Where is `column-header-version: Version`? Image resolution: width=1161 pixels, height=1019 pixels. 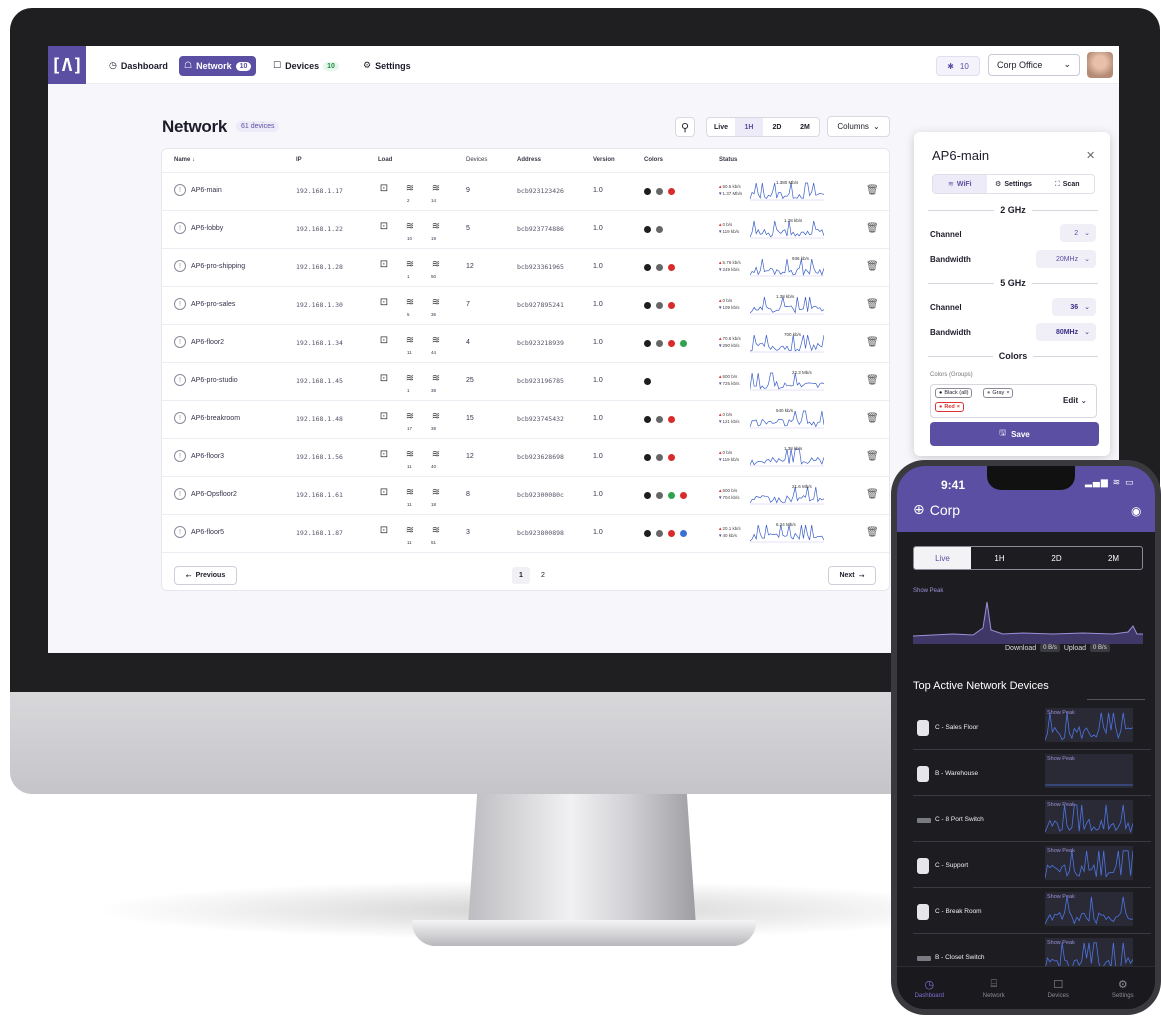 column-header-version: Version is located at coordinates (604, 160).